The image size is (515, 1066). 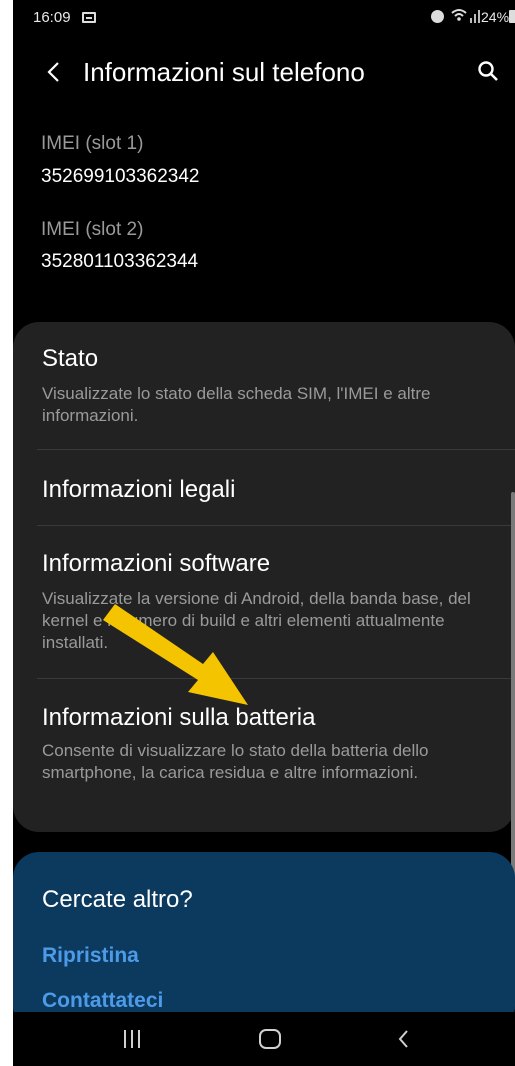 What do you see at coordinates (54, 72) in the screenshot?
I see `back-icon` at bounding box center [54, 72].